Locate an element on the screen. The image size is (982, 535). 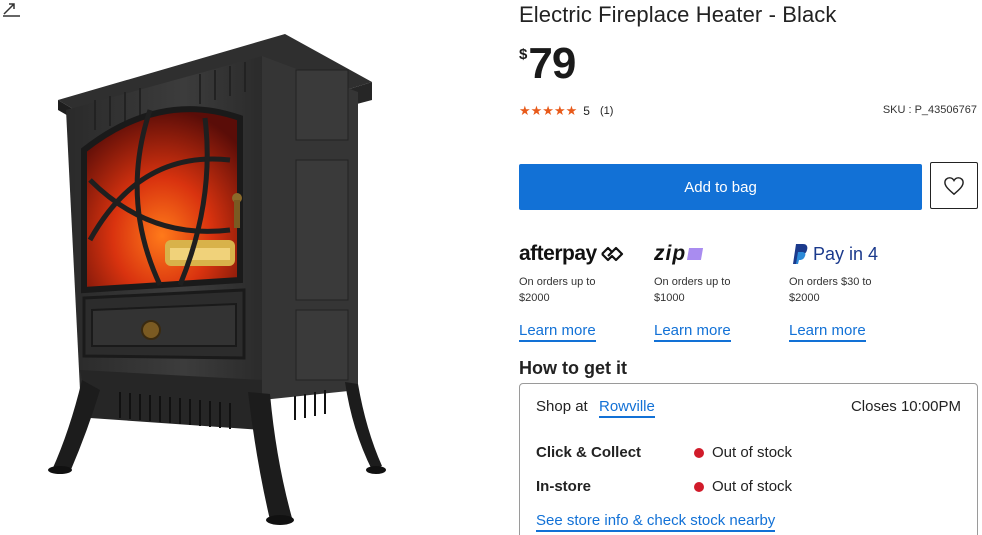
afterpay-logo: afterpay is located at coordinates (584, 254).